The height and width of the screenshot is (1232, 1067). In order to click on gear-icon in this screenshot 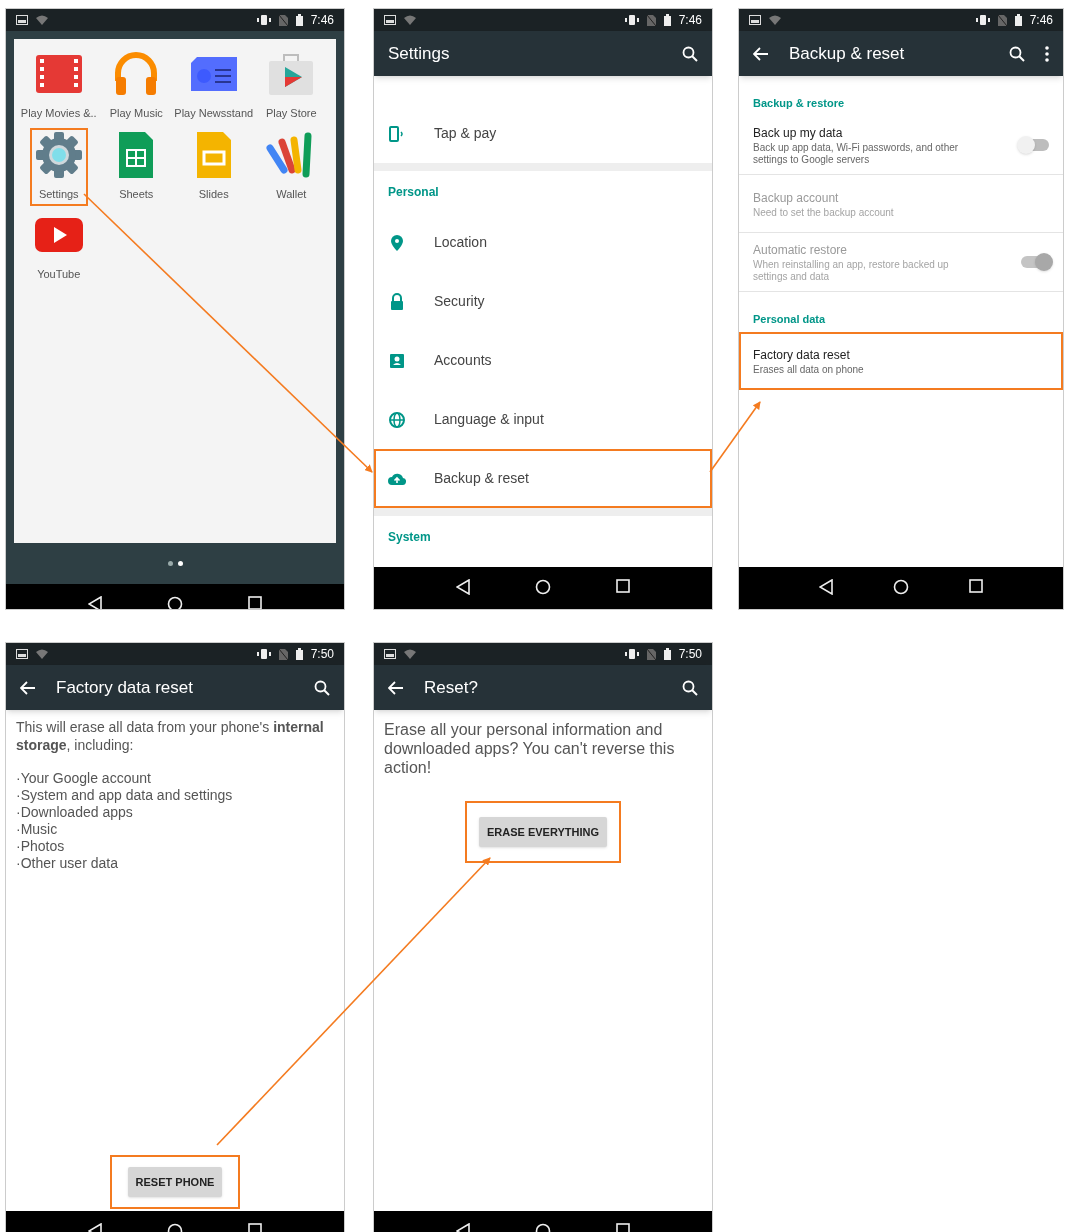, I will do `click(58, 154)`.